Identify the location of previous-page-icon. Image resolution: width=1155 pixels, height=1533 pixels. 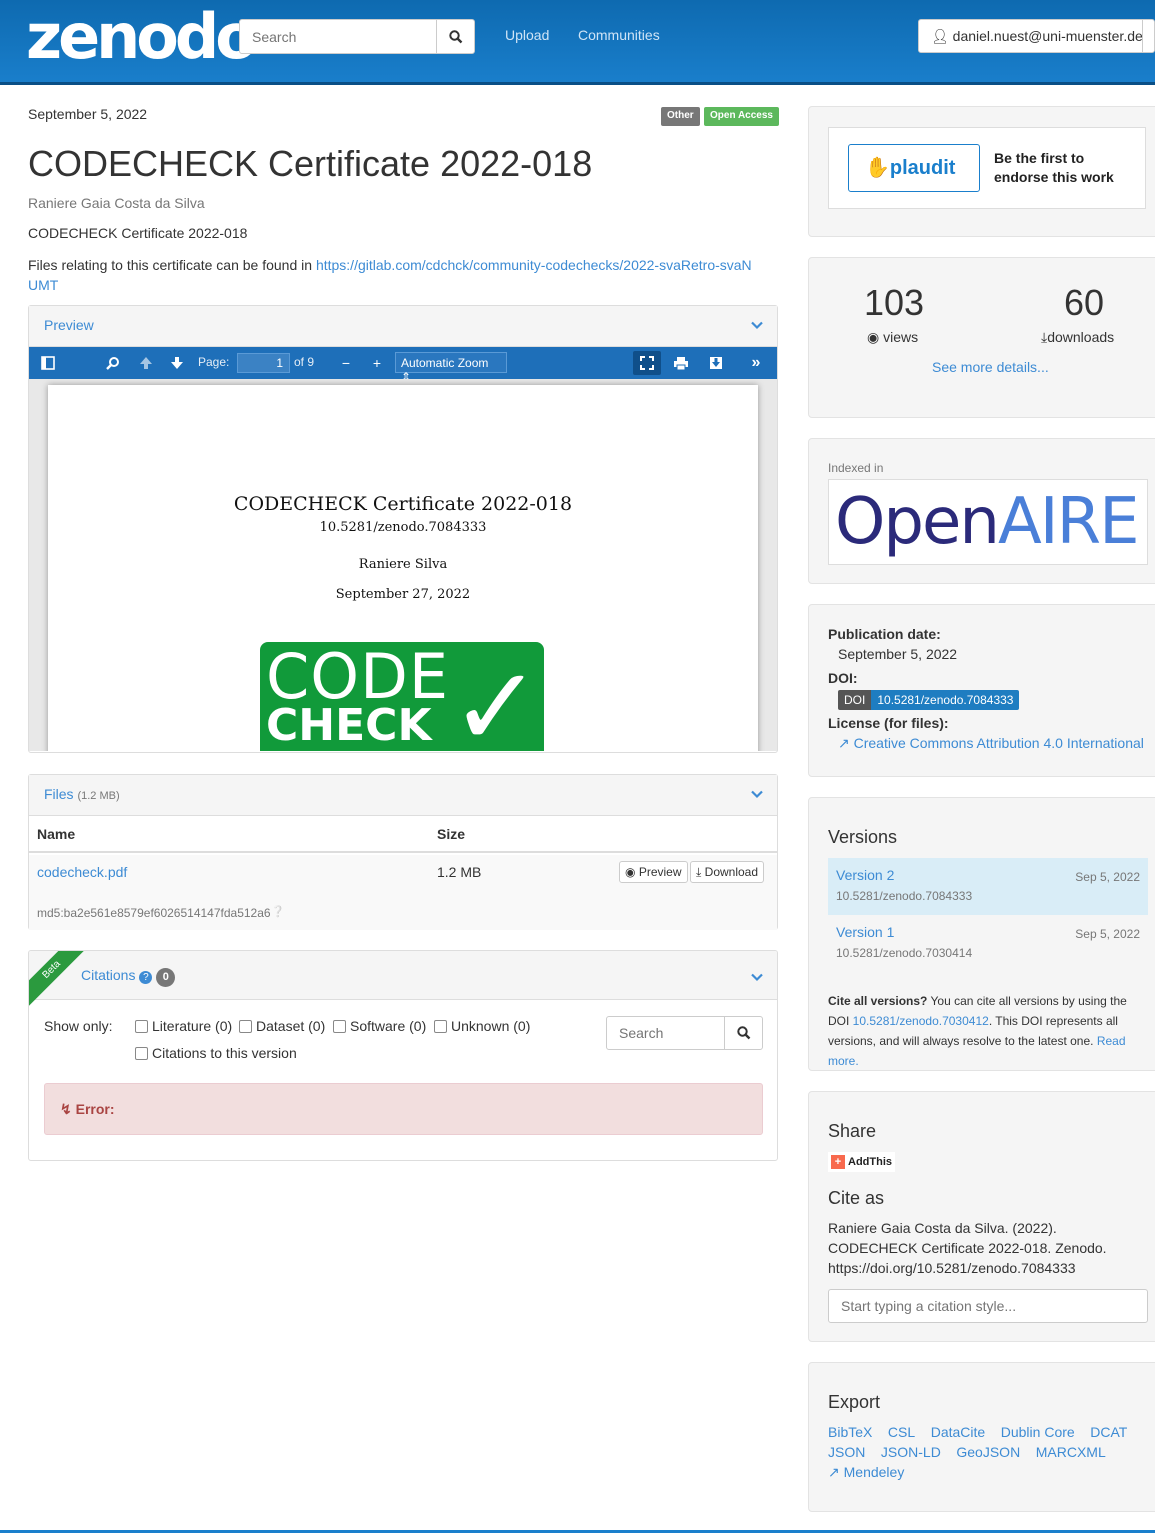
(146, 363).